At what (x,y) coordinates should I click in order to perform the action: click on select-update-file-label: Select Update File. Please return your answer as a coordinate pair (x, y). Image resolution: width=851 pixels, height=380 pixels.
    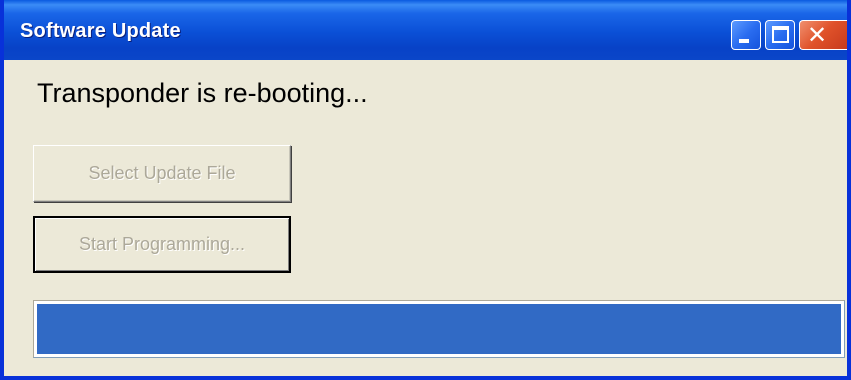
    Looking at the image, I should click on (162, 173).